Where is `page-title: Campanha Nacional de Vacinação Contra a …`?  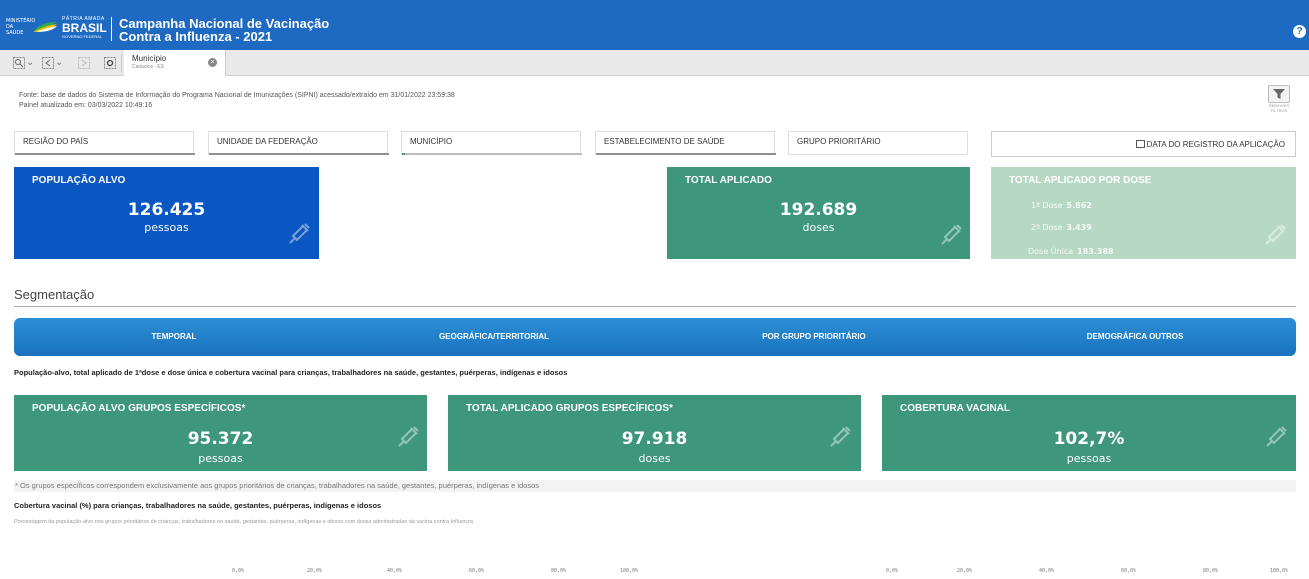 page-title: Campanha Nacional de Vacinação Contra a … is located at coordinates (224, 30).